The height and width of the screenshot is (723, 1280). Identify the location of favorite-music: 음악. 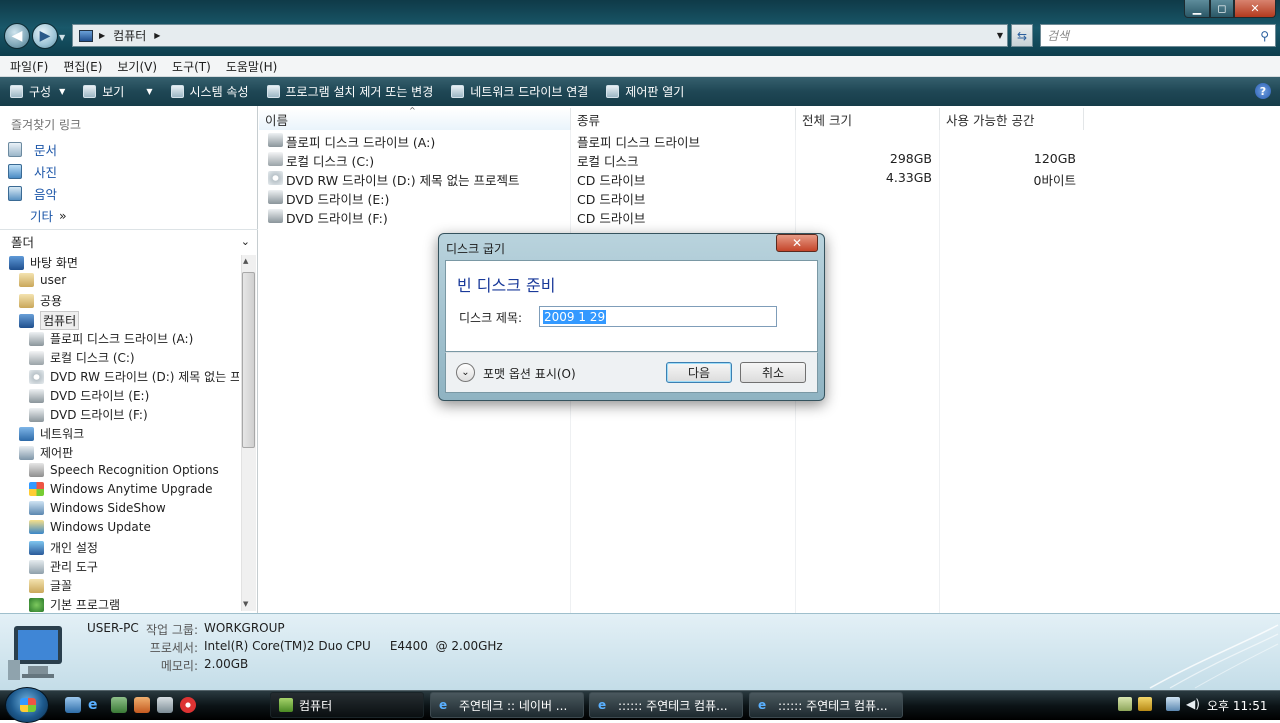
(32, 193).